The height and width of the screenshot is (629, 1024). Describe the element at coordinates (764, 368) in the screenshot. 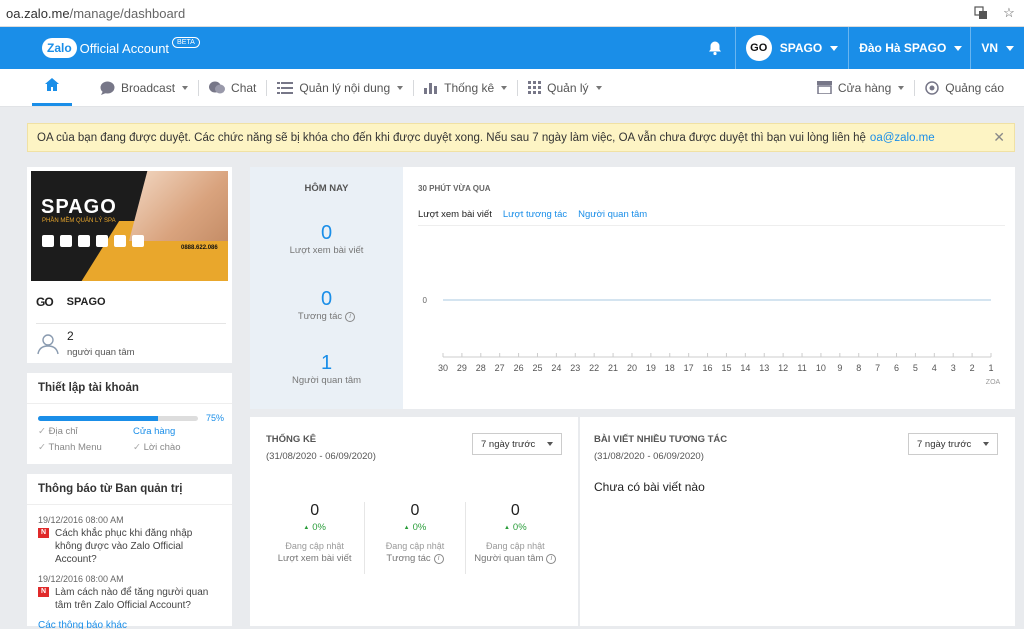

I see `x-tick-label: 13` at that location.